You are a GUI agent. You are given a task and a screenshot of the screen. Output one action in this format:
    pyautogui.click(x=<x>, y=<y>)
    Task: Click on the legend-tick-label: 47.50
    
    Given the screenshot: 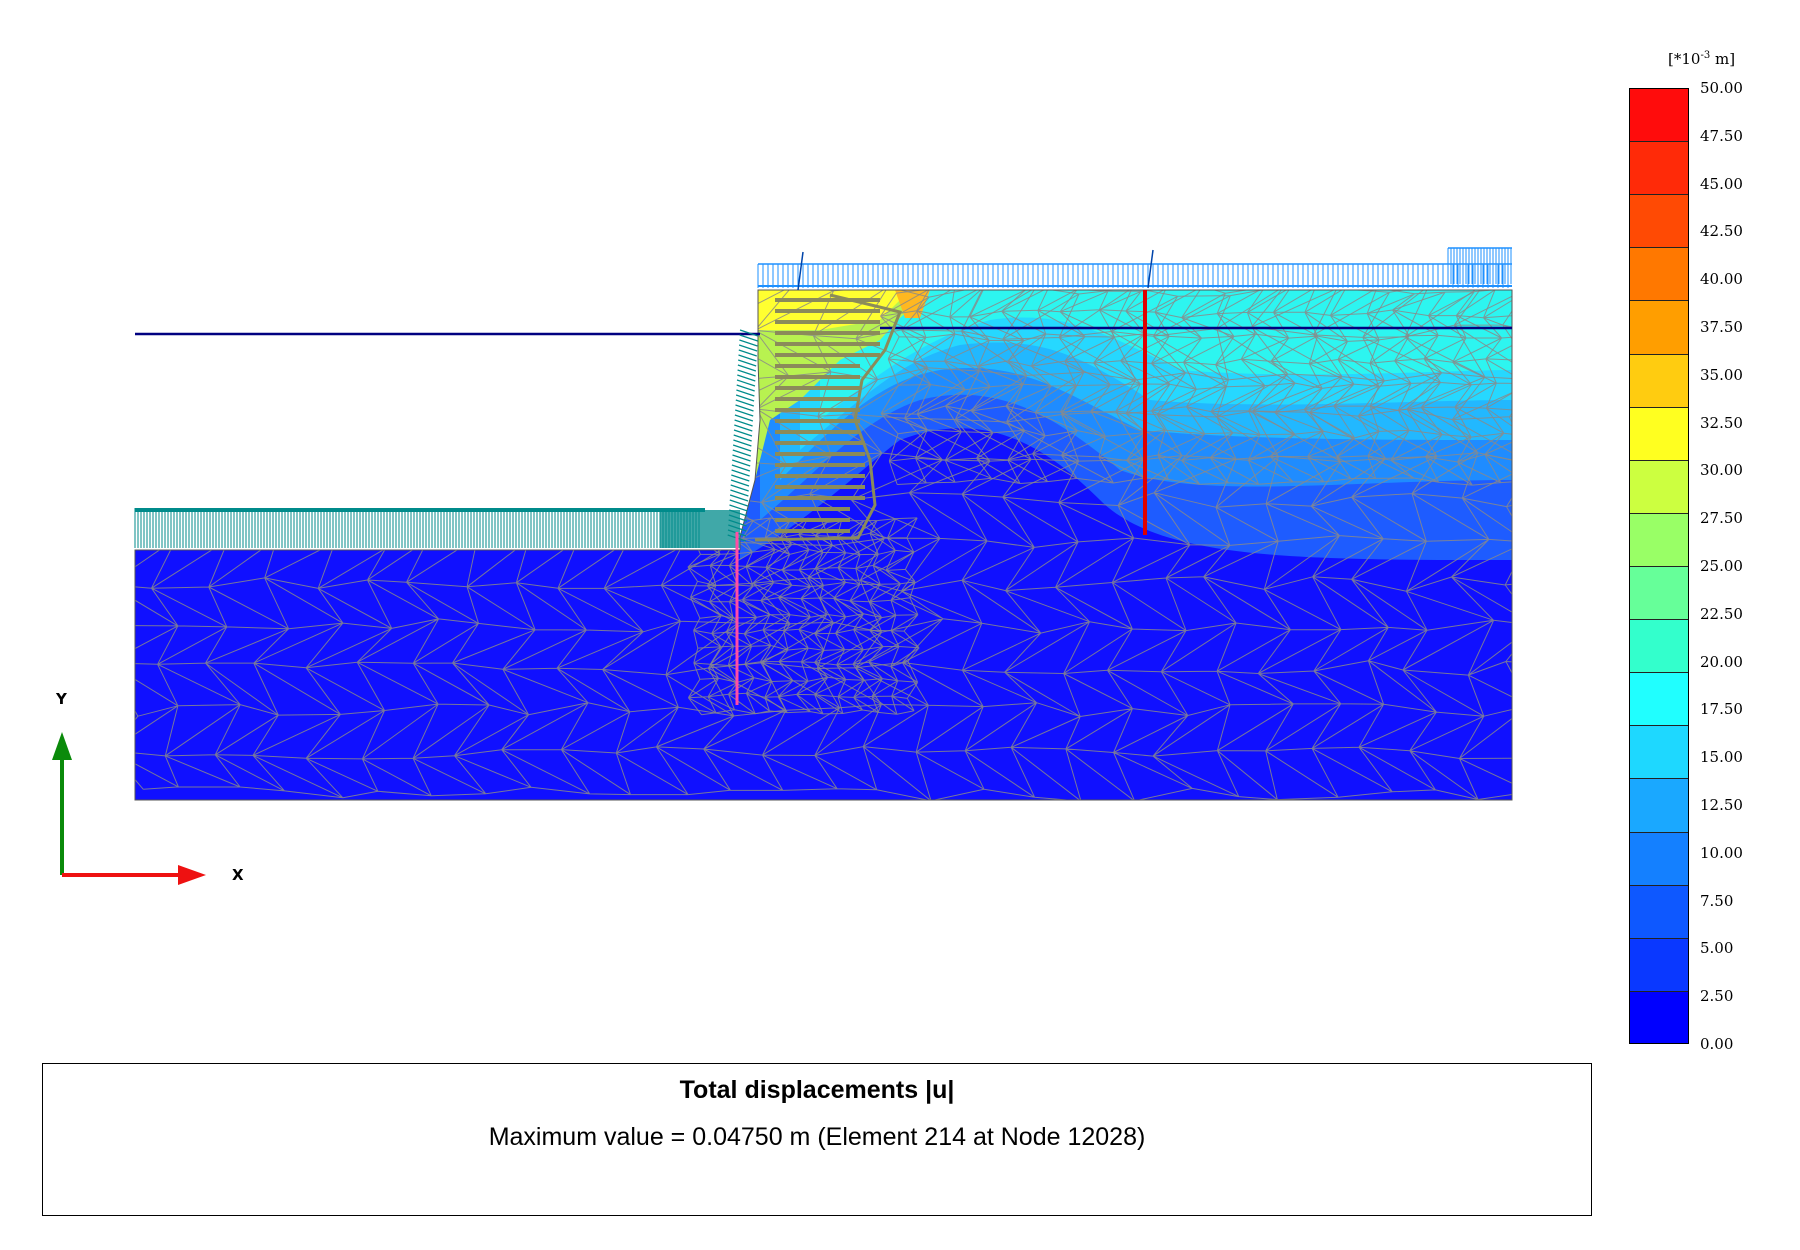 What is the action you would take?
    pyautogui.click(x=1721, y=135)
    